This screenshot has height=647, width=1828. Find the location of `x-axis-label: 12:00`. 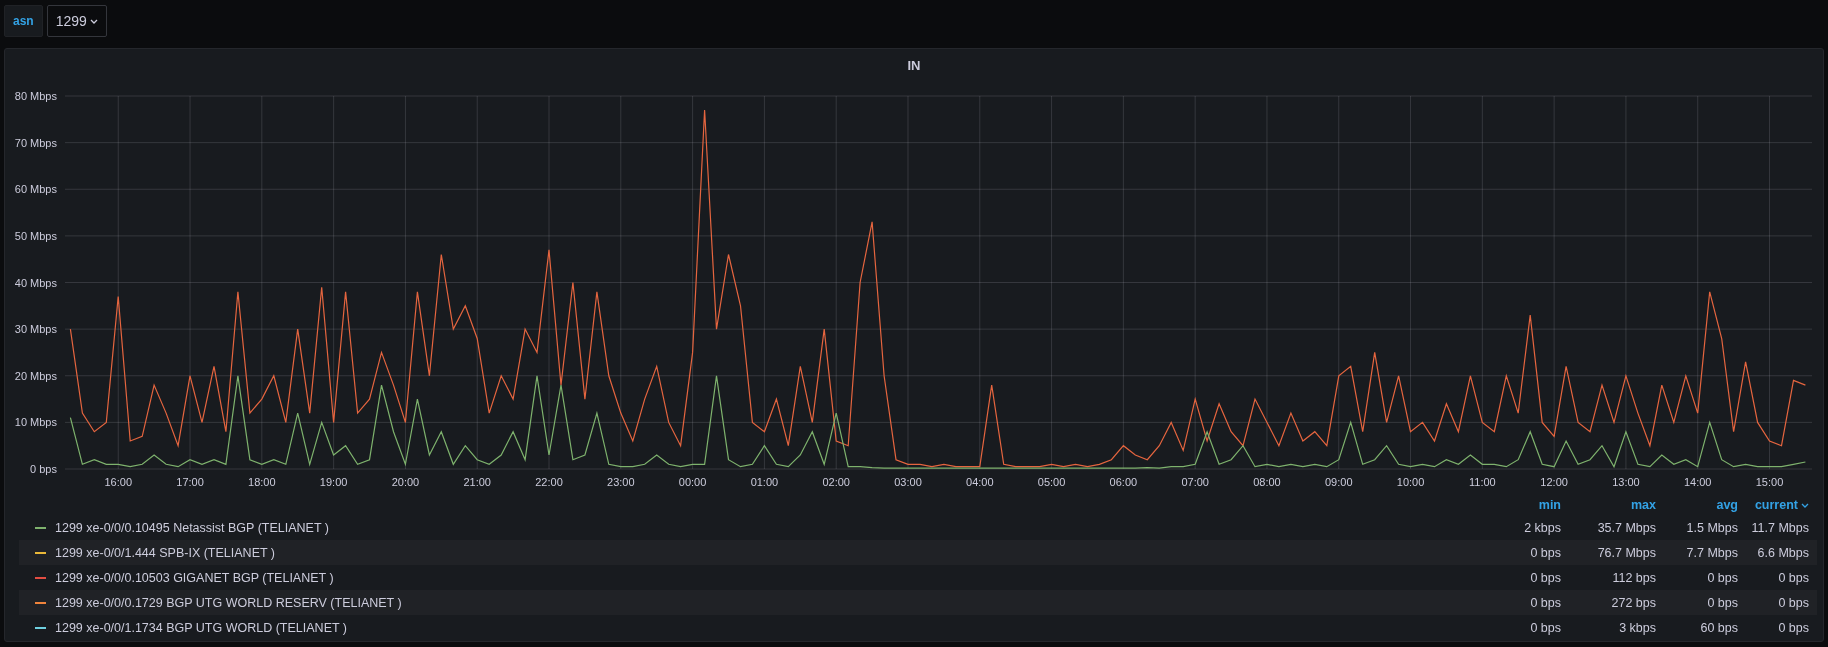

x-axis-label: 12:00 is located at coordinates (1554, 482).